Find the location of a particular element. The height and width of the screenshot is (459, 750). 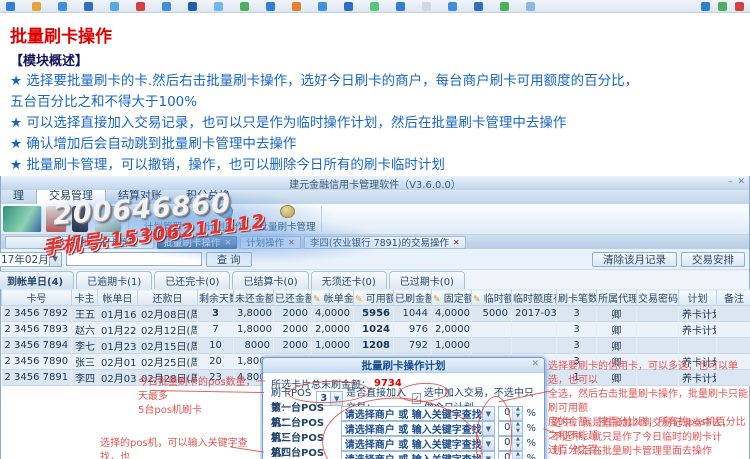

search-input is located at coordinates (133, 259).